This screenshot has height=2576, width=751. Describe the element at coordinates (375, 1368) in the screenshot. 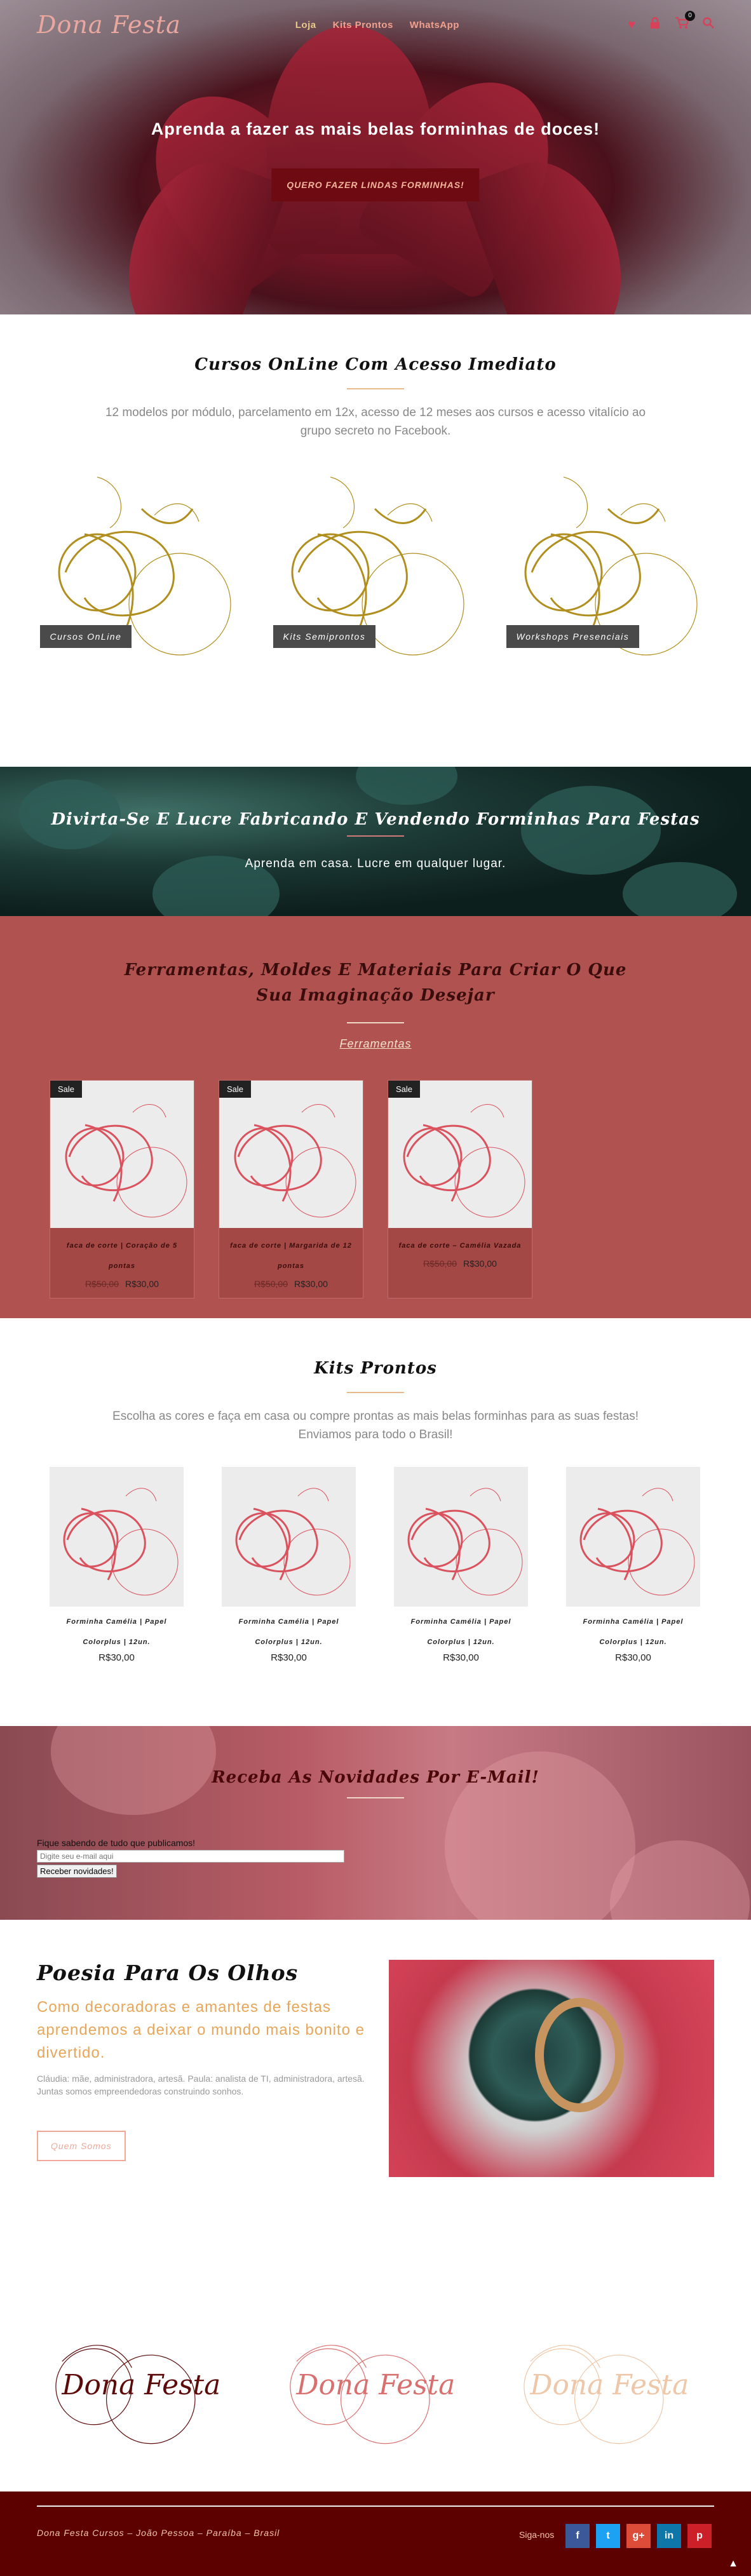

I see `kits-title: Kits Prontos` at that location.